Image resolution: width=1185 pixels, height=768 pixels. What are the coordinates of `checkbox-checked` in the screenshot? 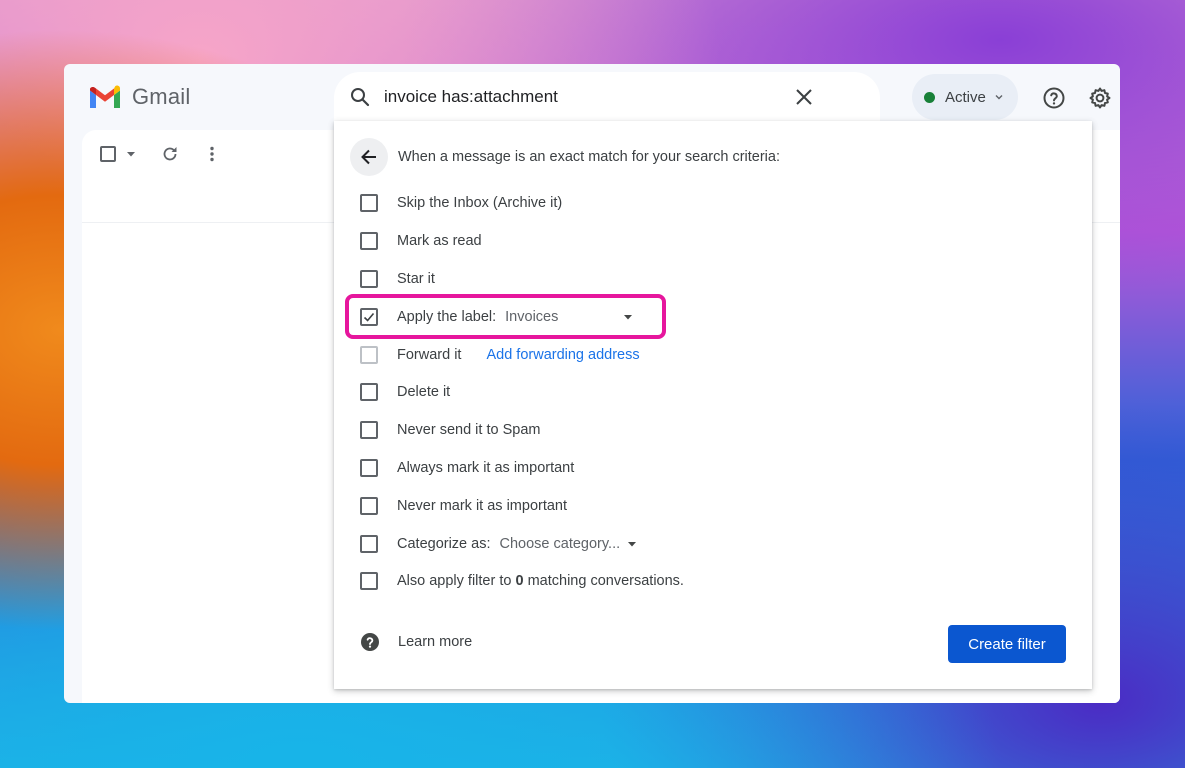 It's located at (369, 317).